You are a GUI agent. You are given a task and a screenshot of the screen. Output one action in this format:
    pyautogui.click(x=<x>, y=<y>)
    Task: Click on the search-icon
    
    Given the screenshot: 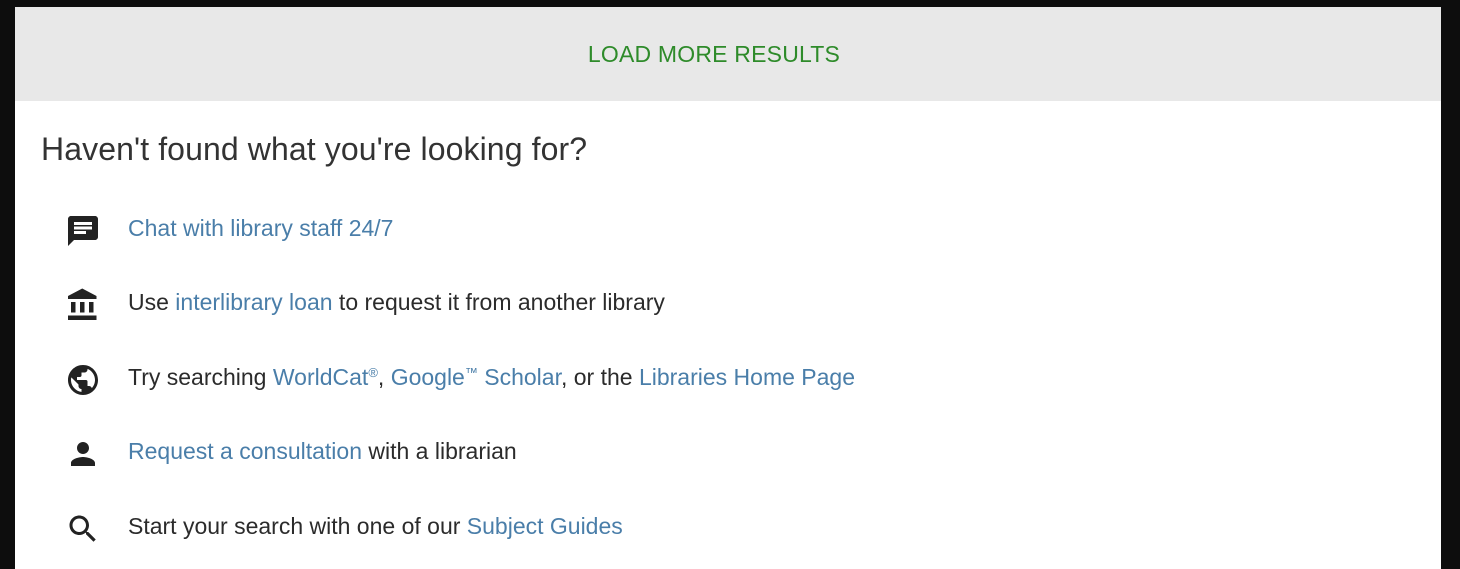 What is the action you would take?
    pyautogui.click(x=83, y=529)
    